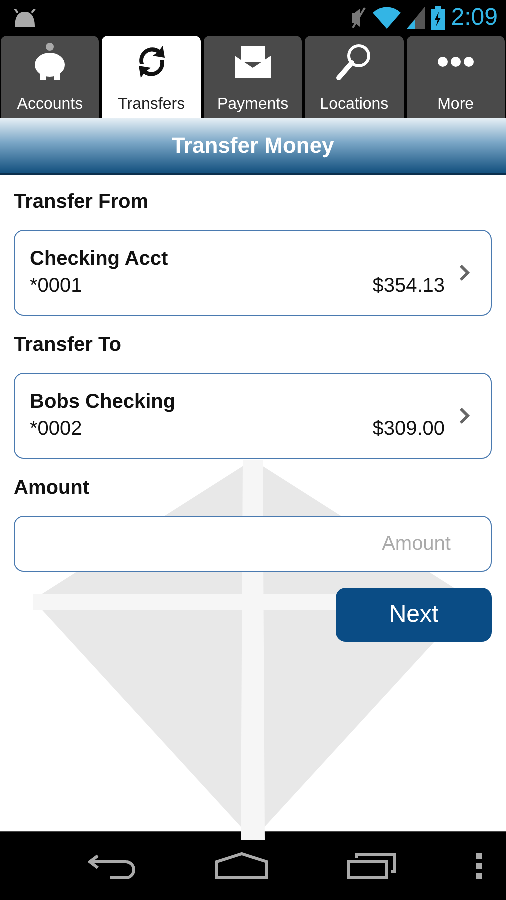 The image size is (506, 900). I want to click on account-balance: $354.13, so click(408, 286).